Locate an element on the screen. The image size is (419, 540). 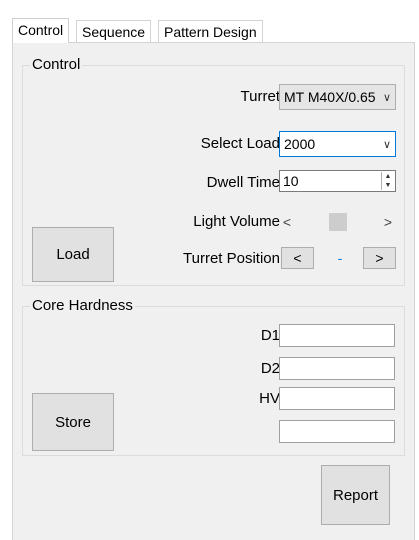
store-button: Store is located at coordinates (73, 422).